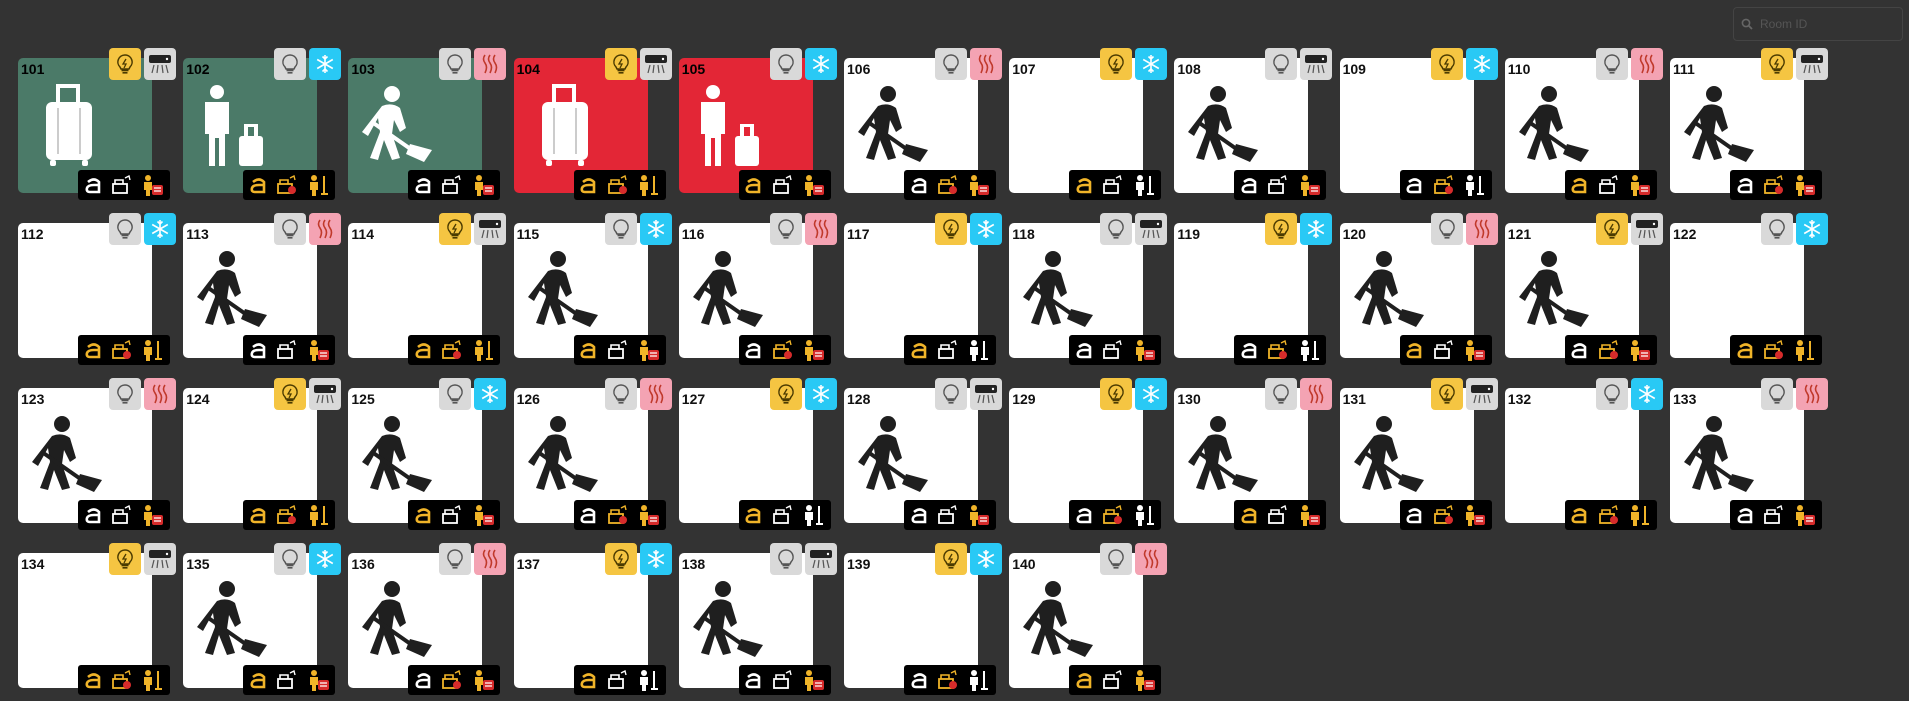 This screenshot has width=1909, height=701. I want to click on room-number: 127, so click(693, 399).